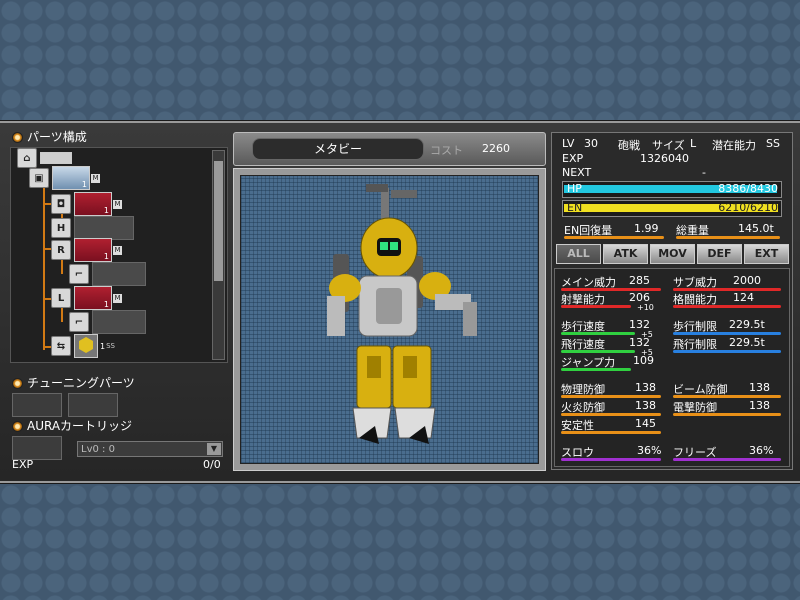 Image resolution: width=800 pixels, height=600 pixels. I want to click on sub-power-value: 2000, so click(747, 280).